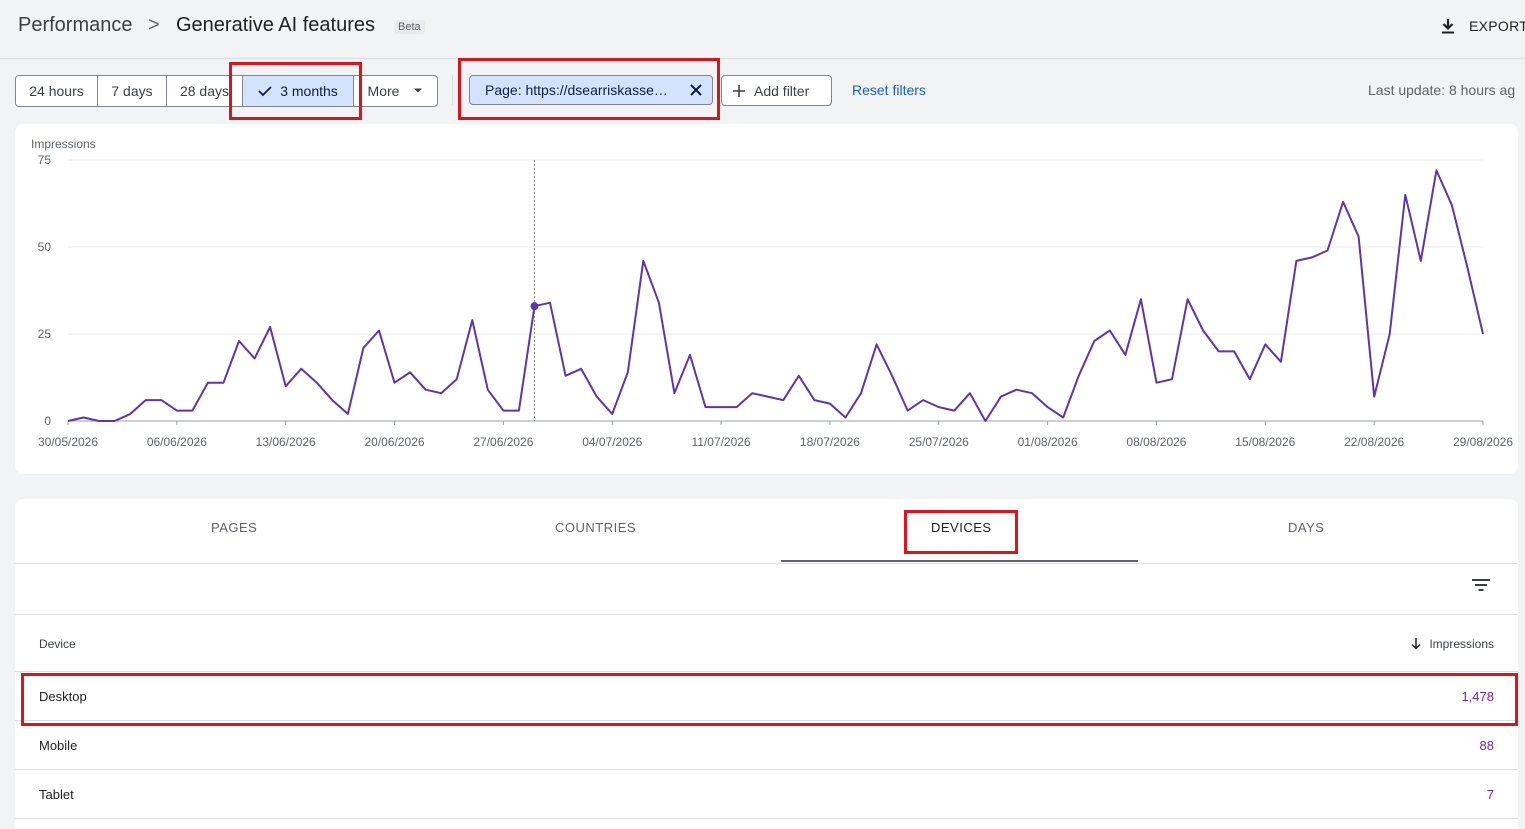 The image size is (1525, 829). I want to click on x-tick-label: 27/06/2026, so click(503, 442).